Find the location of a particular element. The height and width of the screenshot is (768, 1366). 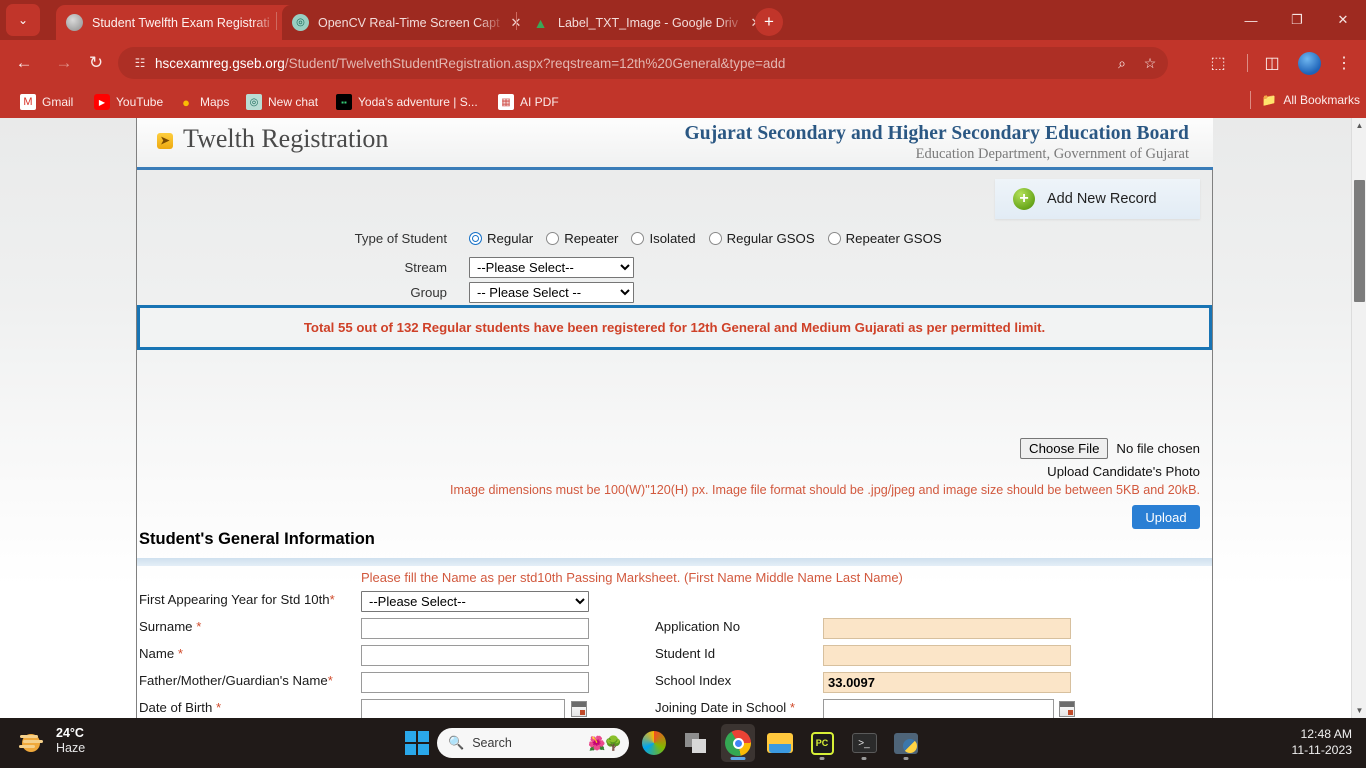

guardian-name-input is located at coordinates (475, 682).